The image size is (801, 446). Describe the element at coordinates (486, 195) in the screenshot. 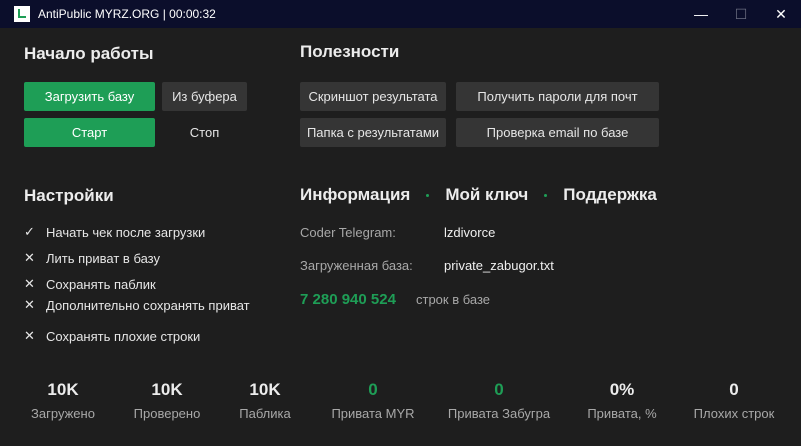

I see `tab-my-key: Мой ключ` at that location.